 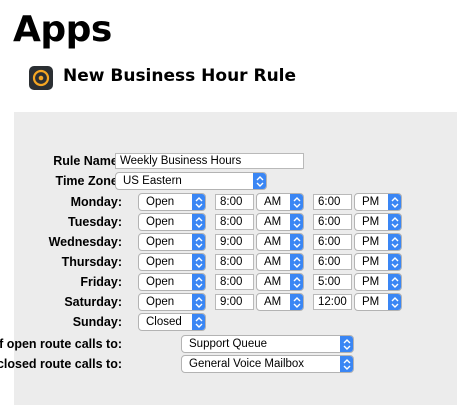 I want to click on tuesday-status-value: Open, so click(x=160, y=222).